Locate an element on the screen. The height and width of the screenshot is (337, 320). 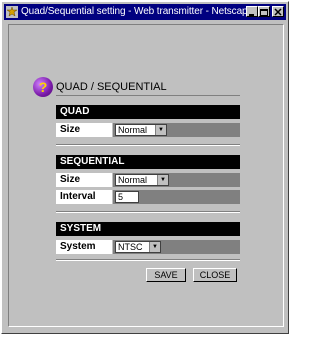
title-divider is located at coordinates (148, 95).